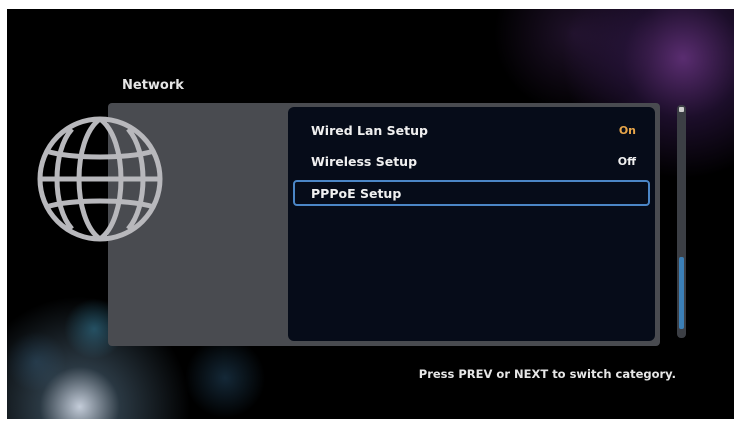 This screenshot has height=424, width=742. Describe the element at coordinates (364, 161) in the screenshot. I see `menu-item-label: Wireless Setup` at that location.